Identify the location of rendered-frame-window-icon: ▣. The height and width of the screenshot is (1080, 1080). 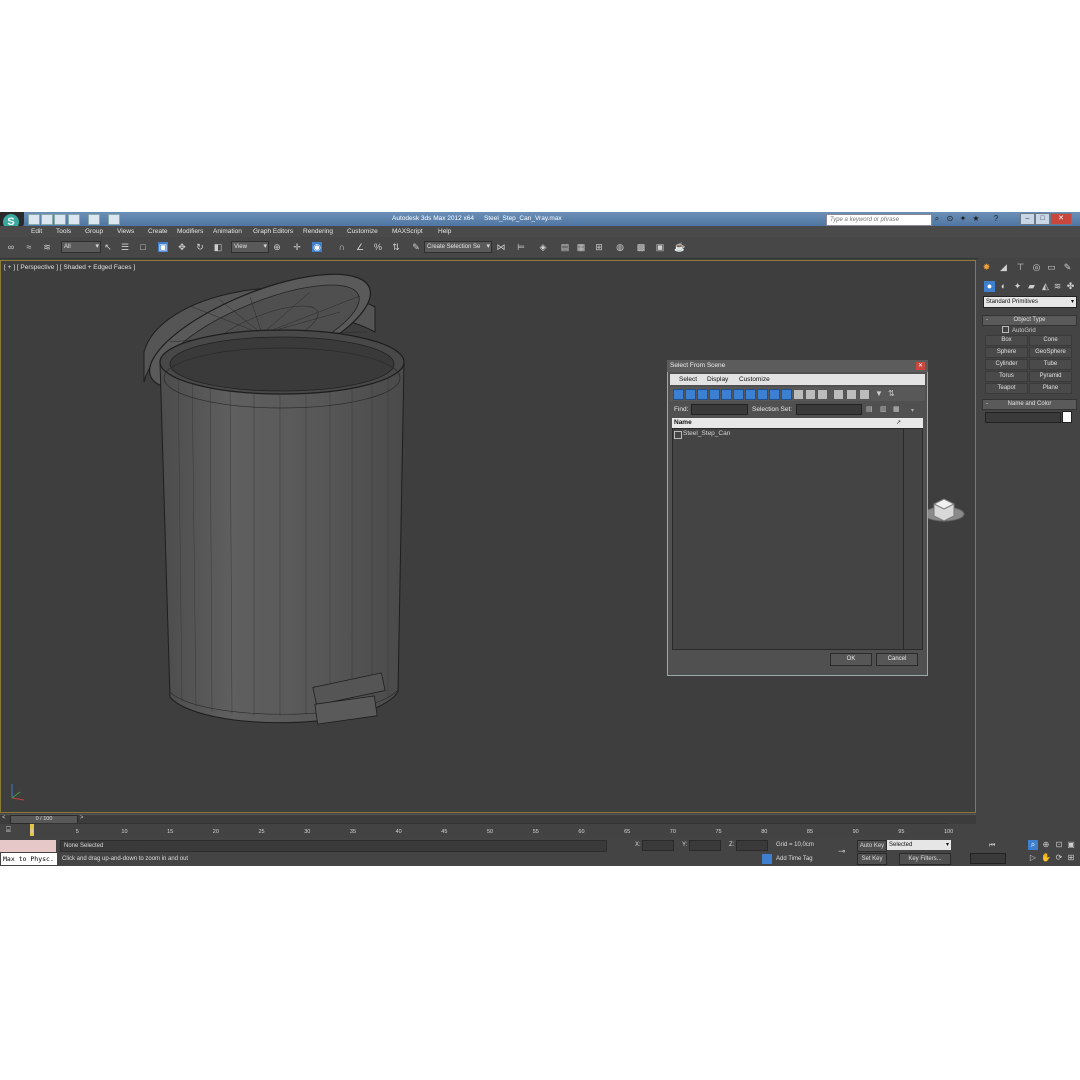
(660, 247).